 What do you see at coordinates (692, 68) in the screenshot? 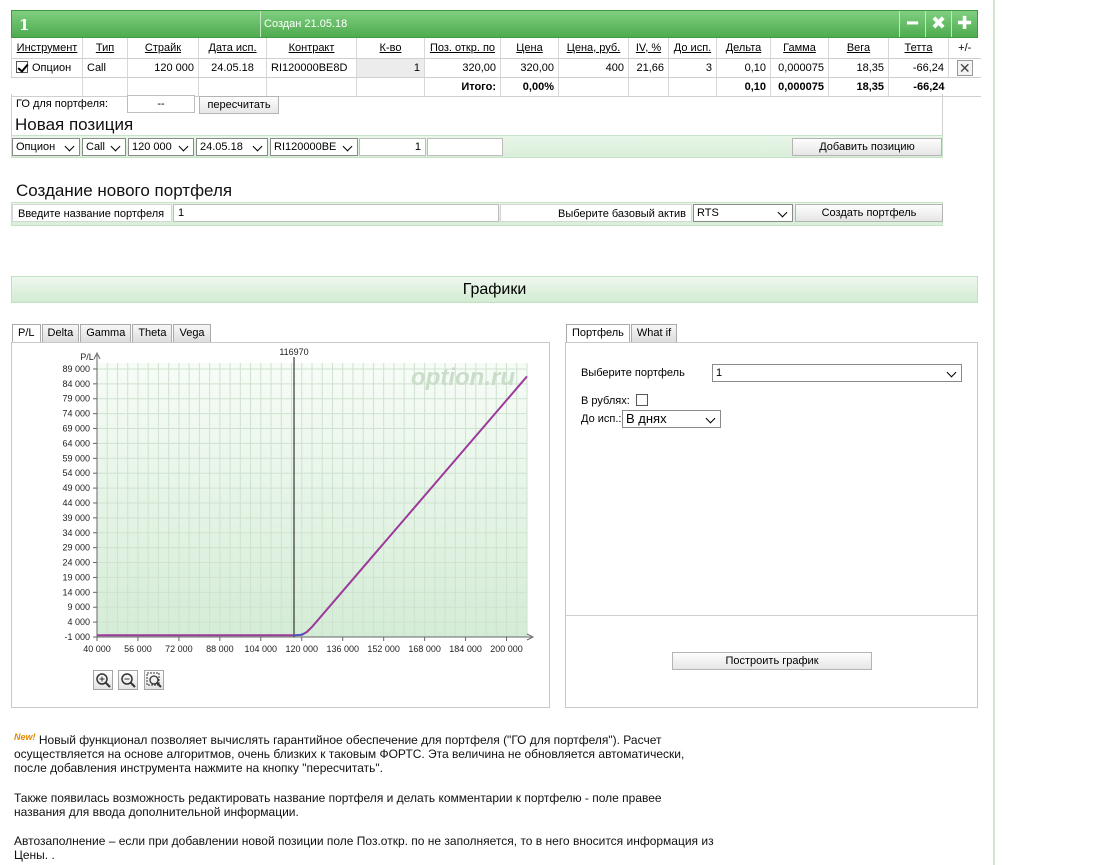
I see `cell-days: 3` at bounding box center [692, 68].